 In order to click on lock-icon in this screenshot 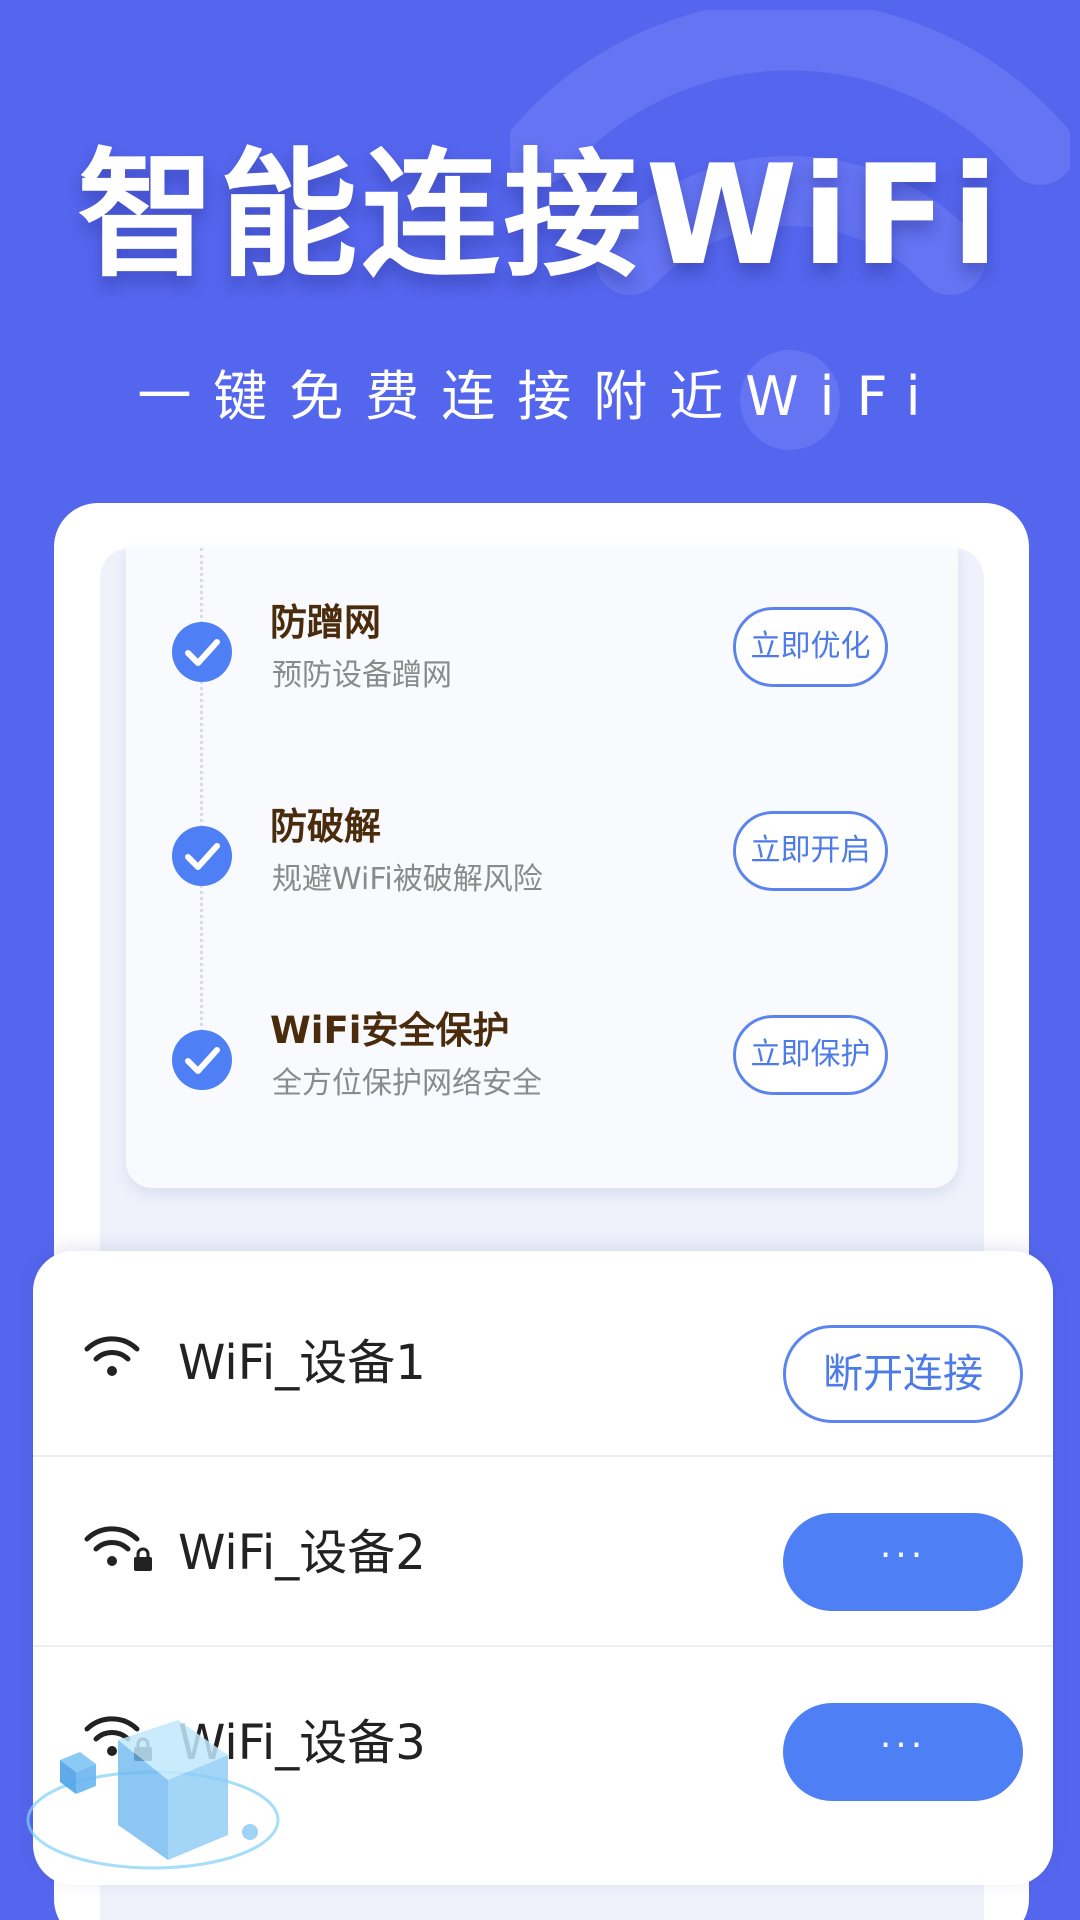, I will do `click(143, 1559)`.